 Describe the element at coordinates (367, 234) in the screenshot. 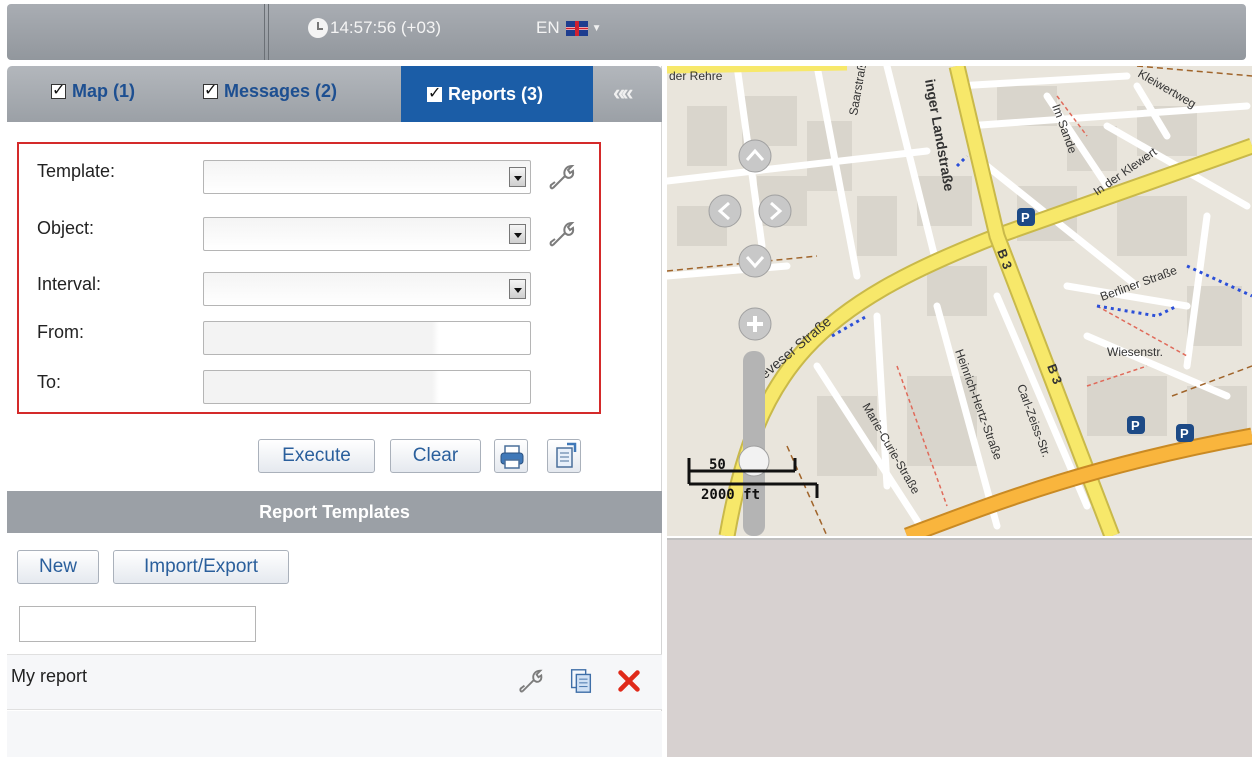

I see `object-select` at that location.